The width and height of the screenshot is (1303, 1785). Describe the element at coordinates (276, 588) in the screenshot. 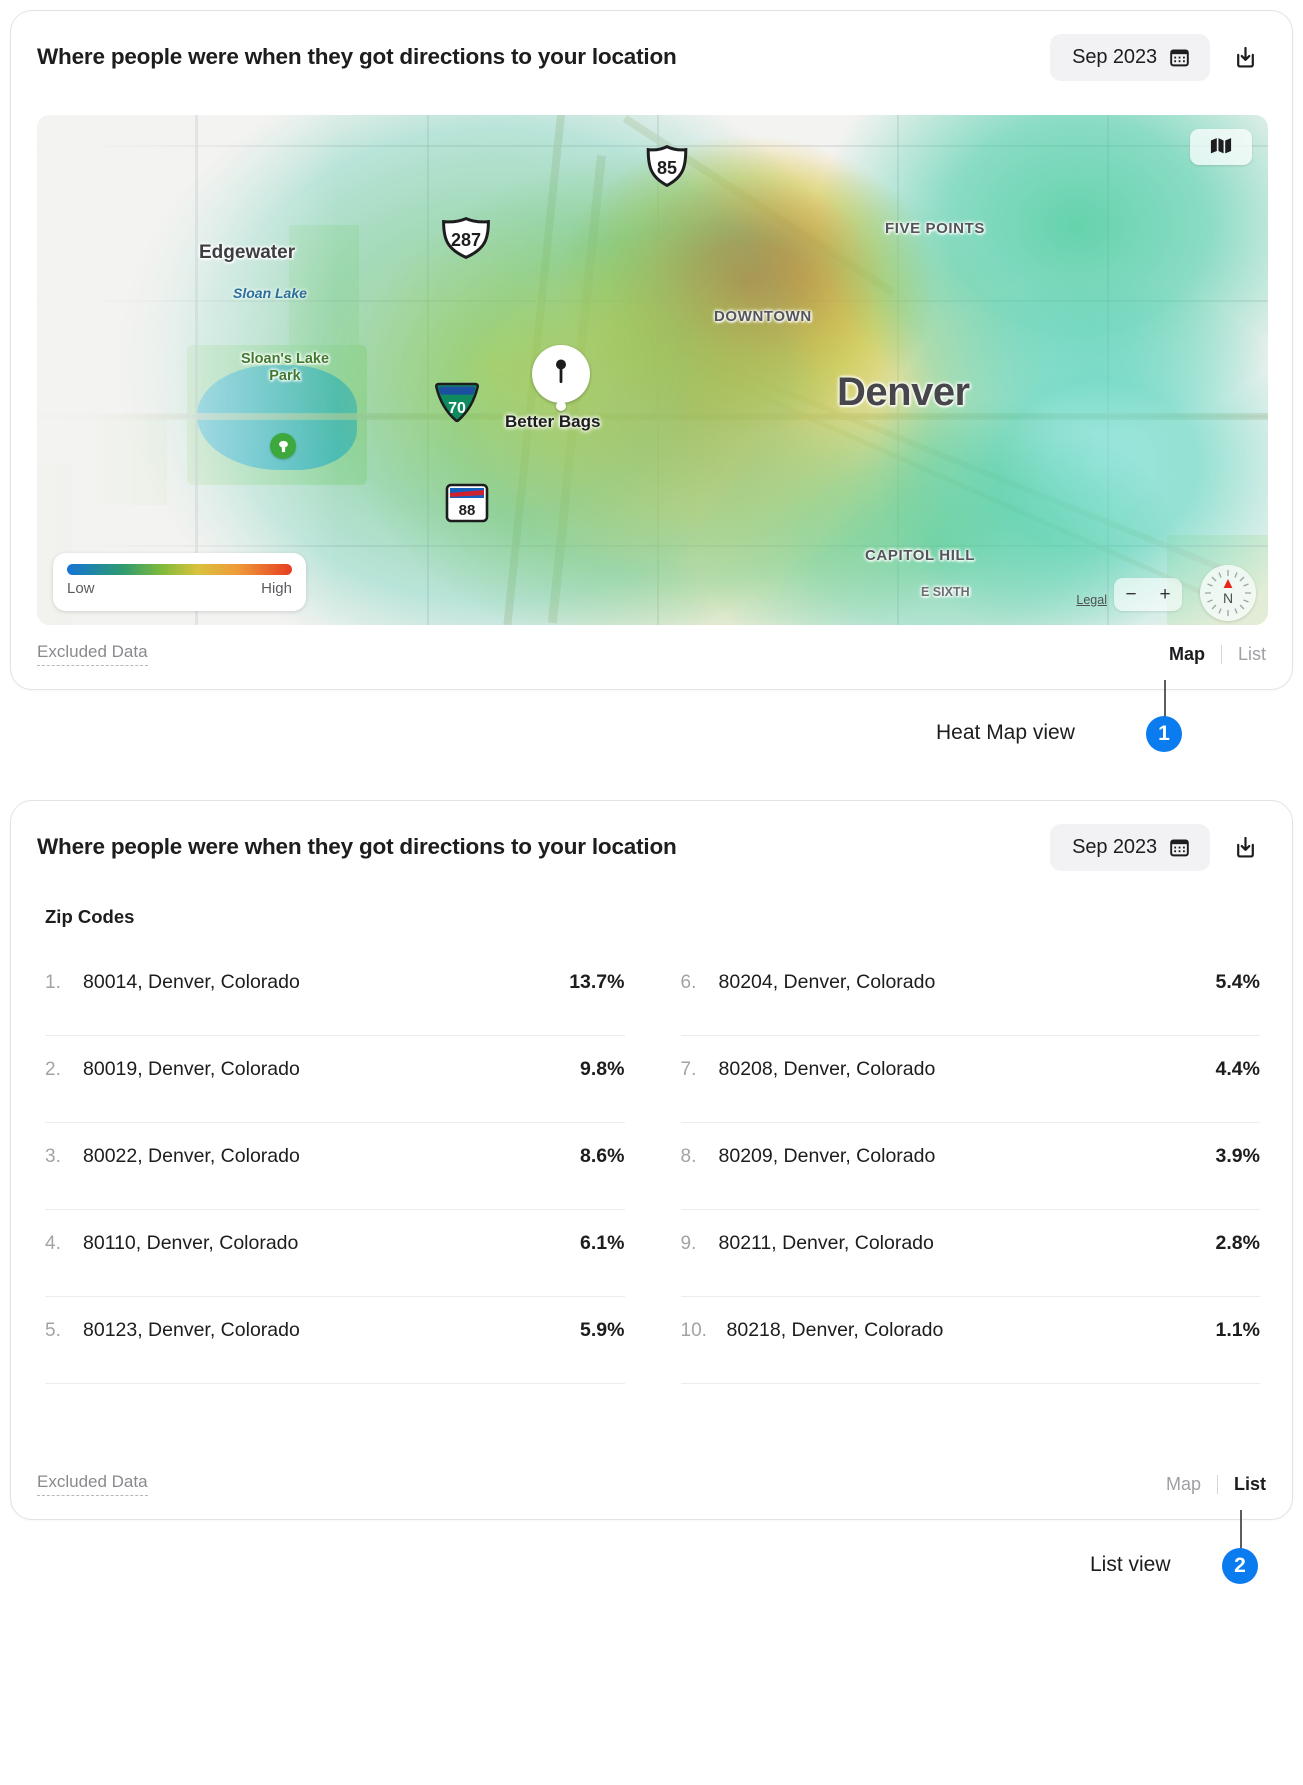

I see `heat-legend-high: High` at that location.